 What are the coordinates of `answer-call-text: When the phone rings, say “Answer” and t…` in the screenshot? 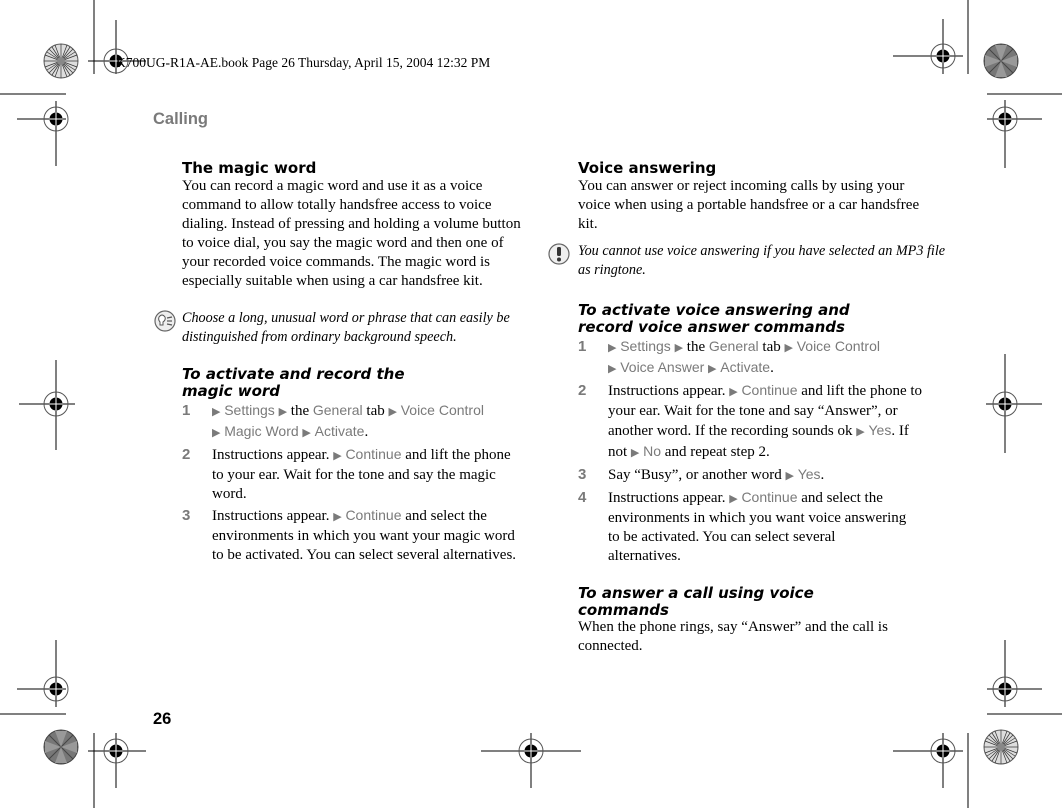 It's located at (733, 636).